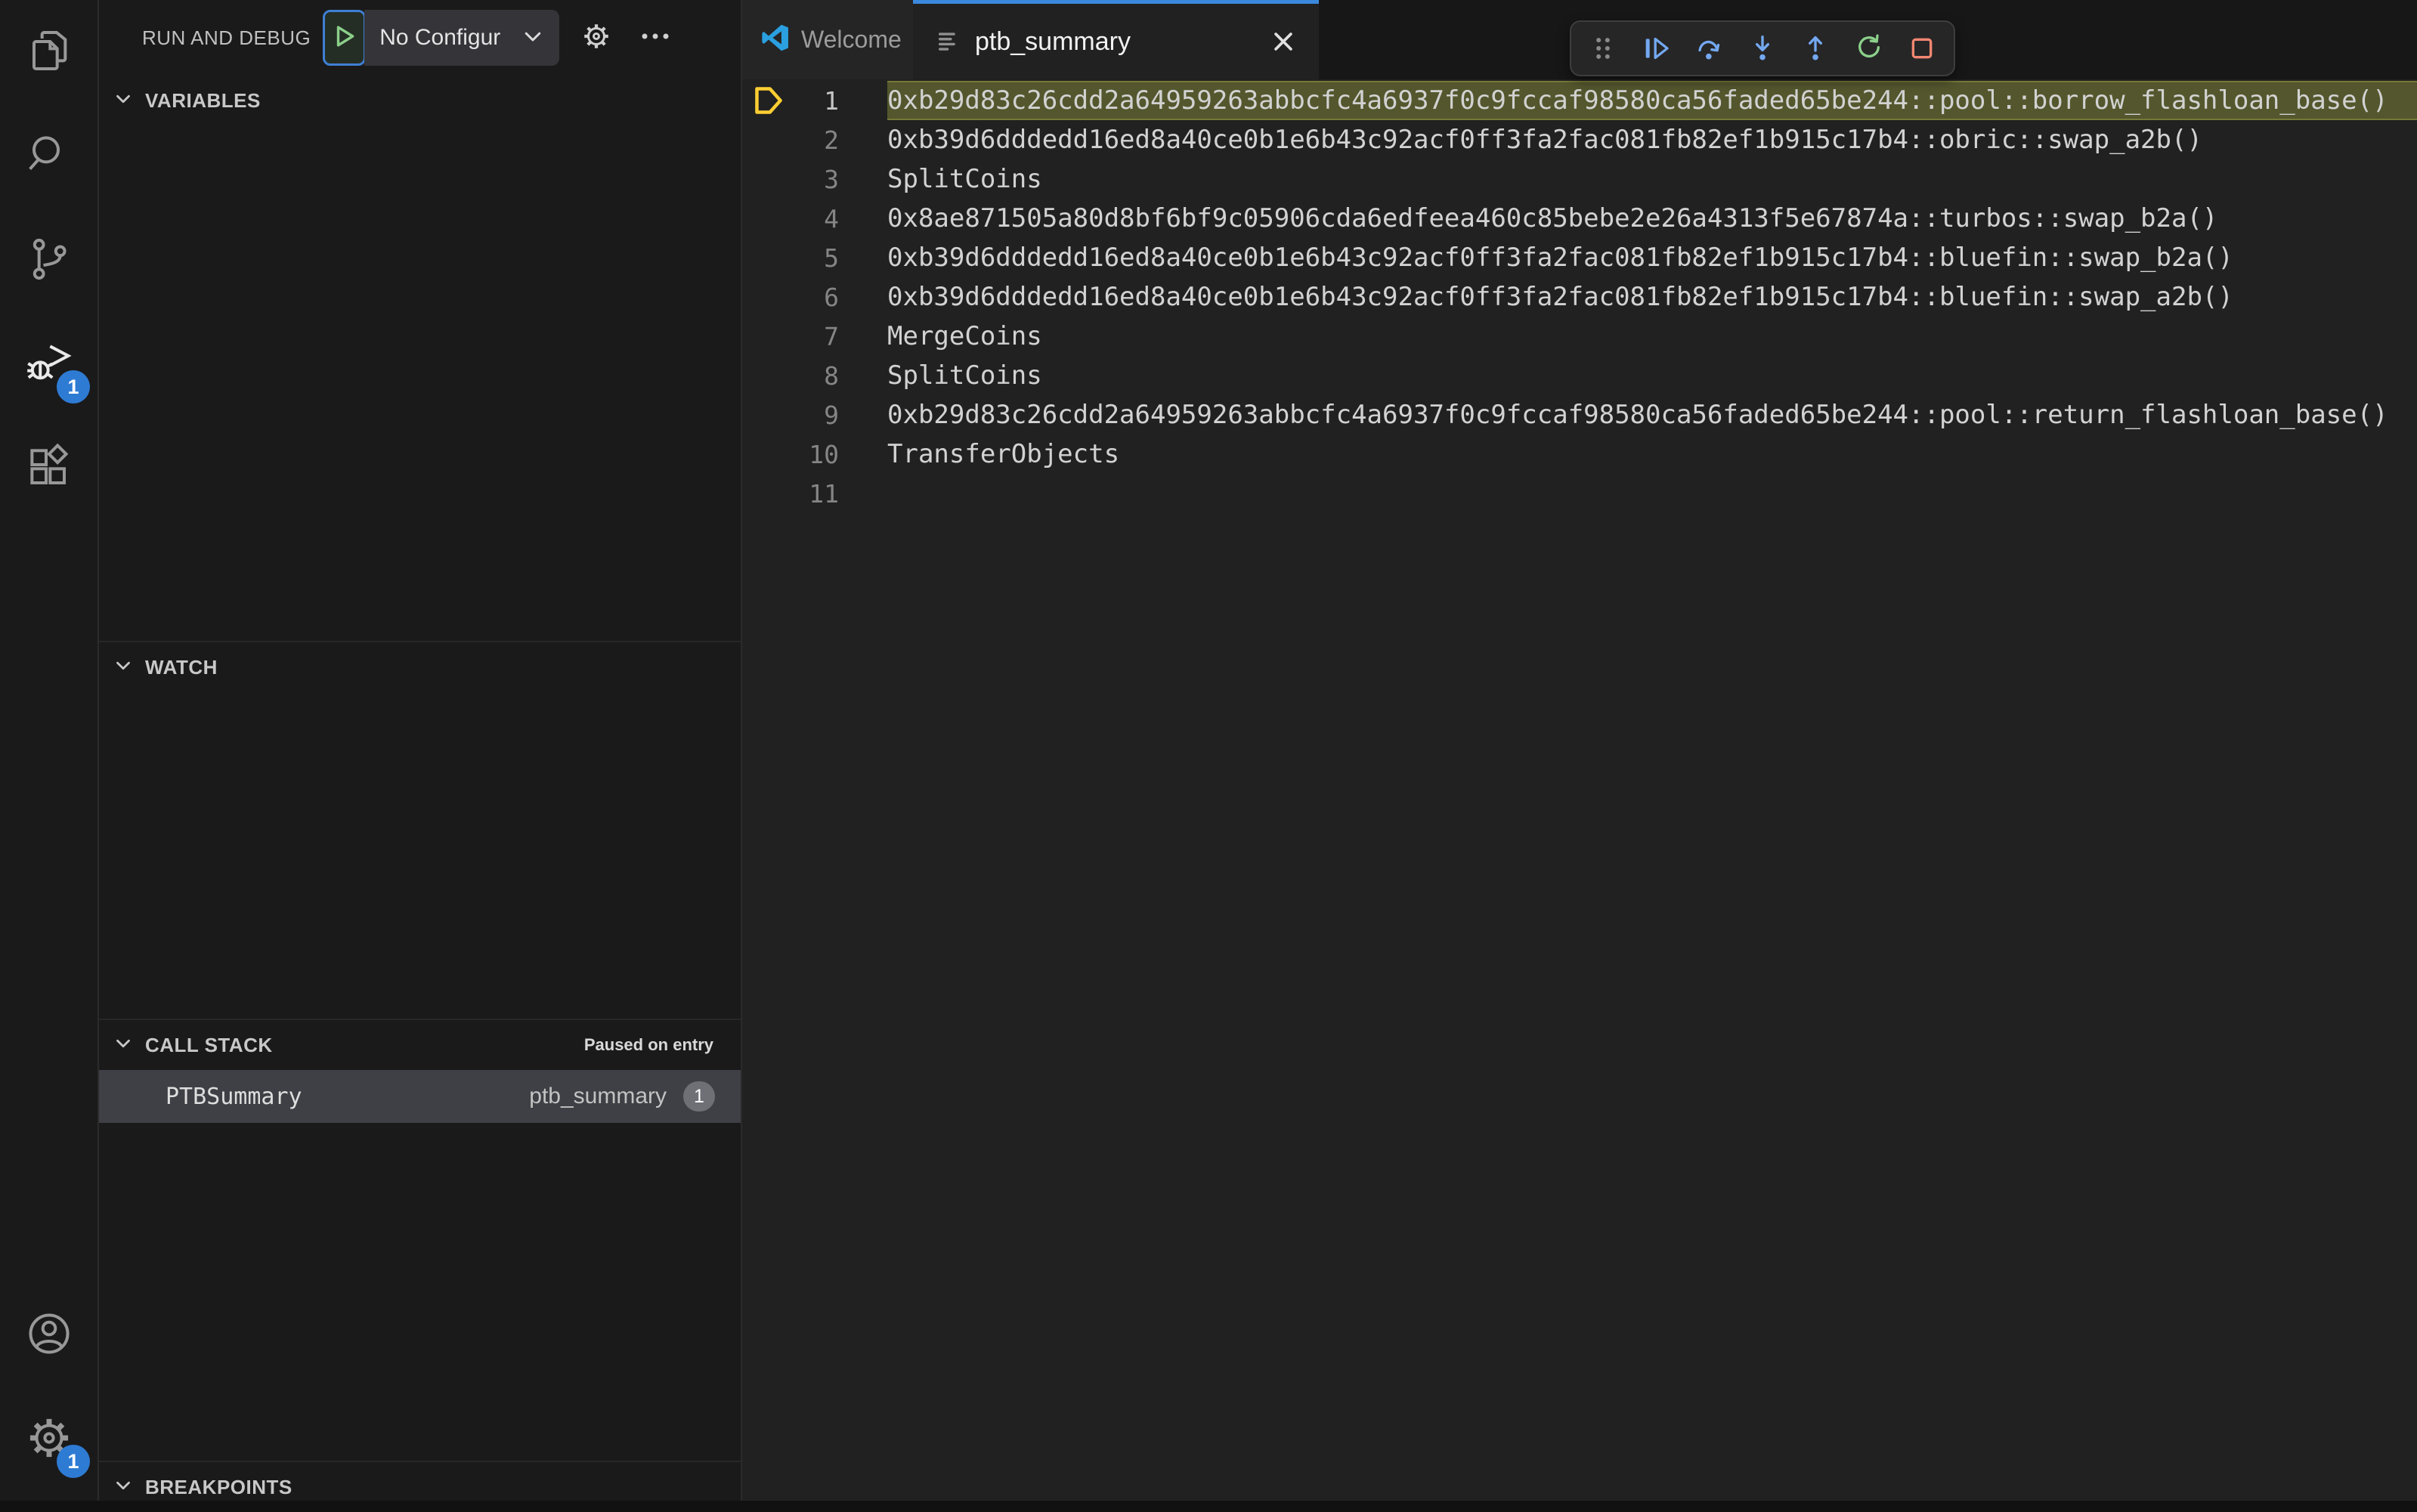 This screenshot has height=1512, width=2417. I want to click on line-number: 6, so click(832, 297).